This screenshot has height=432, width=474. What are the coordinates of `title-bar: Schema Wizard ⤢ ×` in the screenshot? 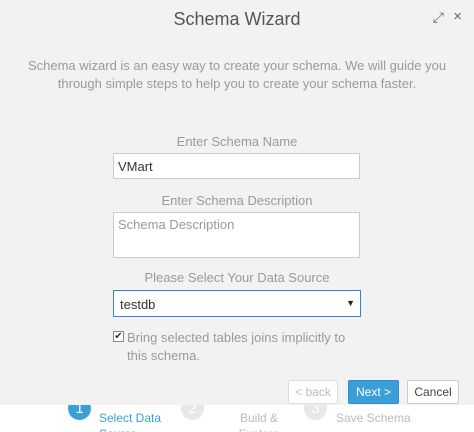 It's located at (237, 20).